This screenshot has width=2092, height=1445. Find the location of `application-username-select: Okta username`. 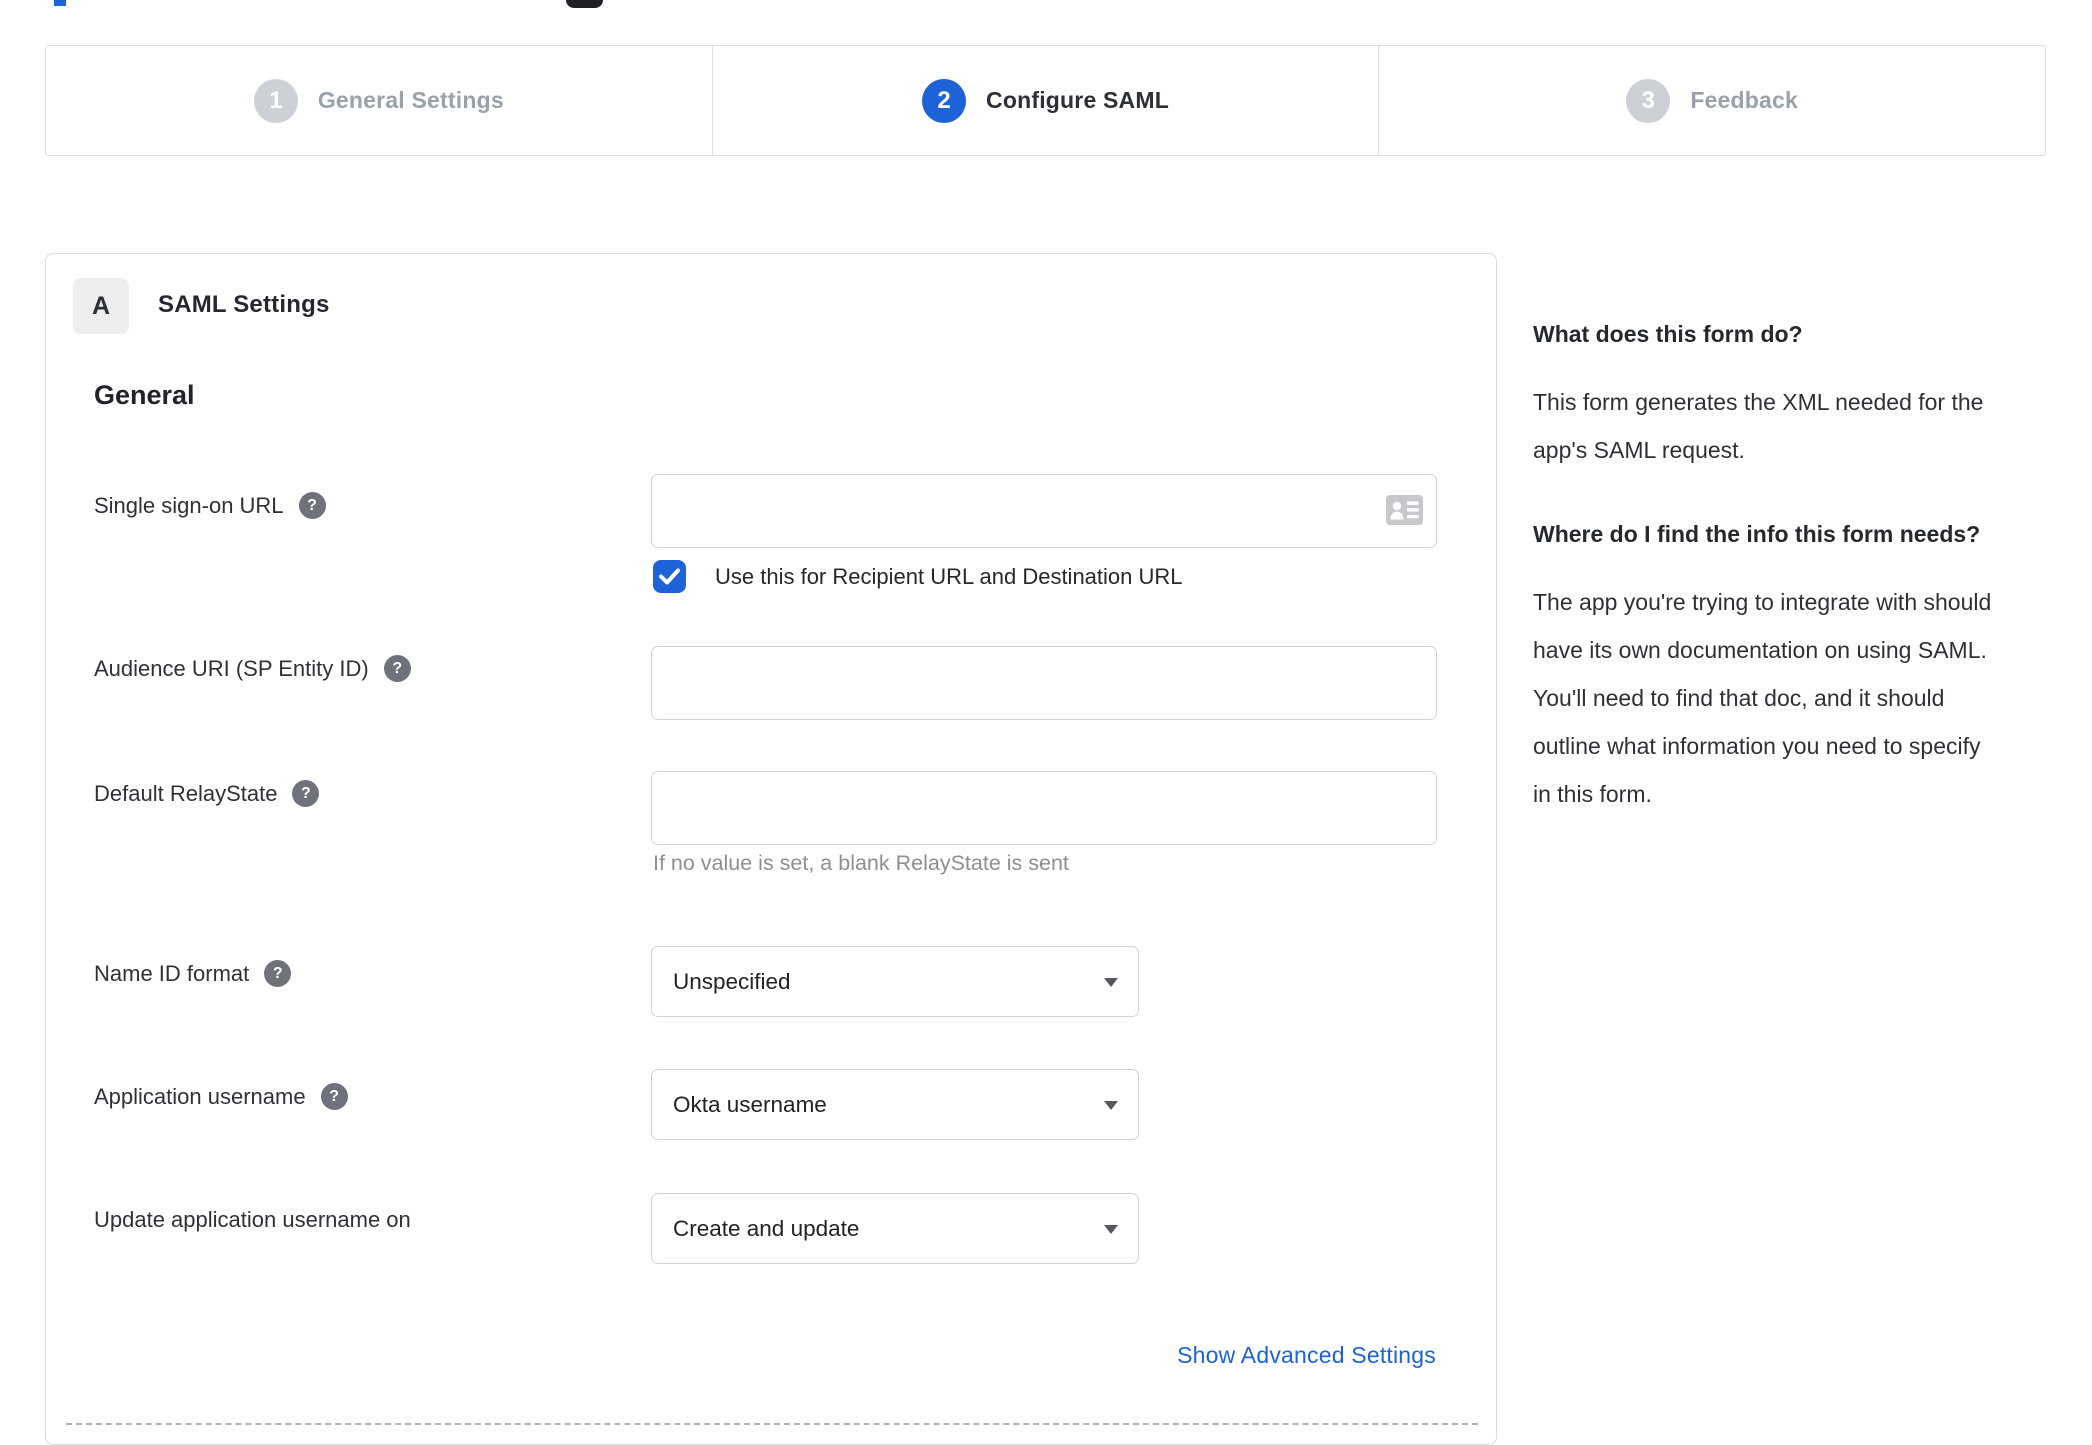

application-username-select: Okta username is located at coordinates (895, 1104).